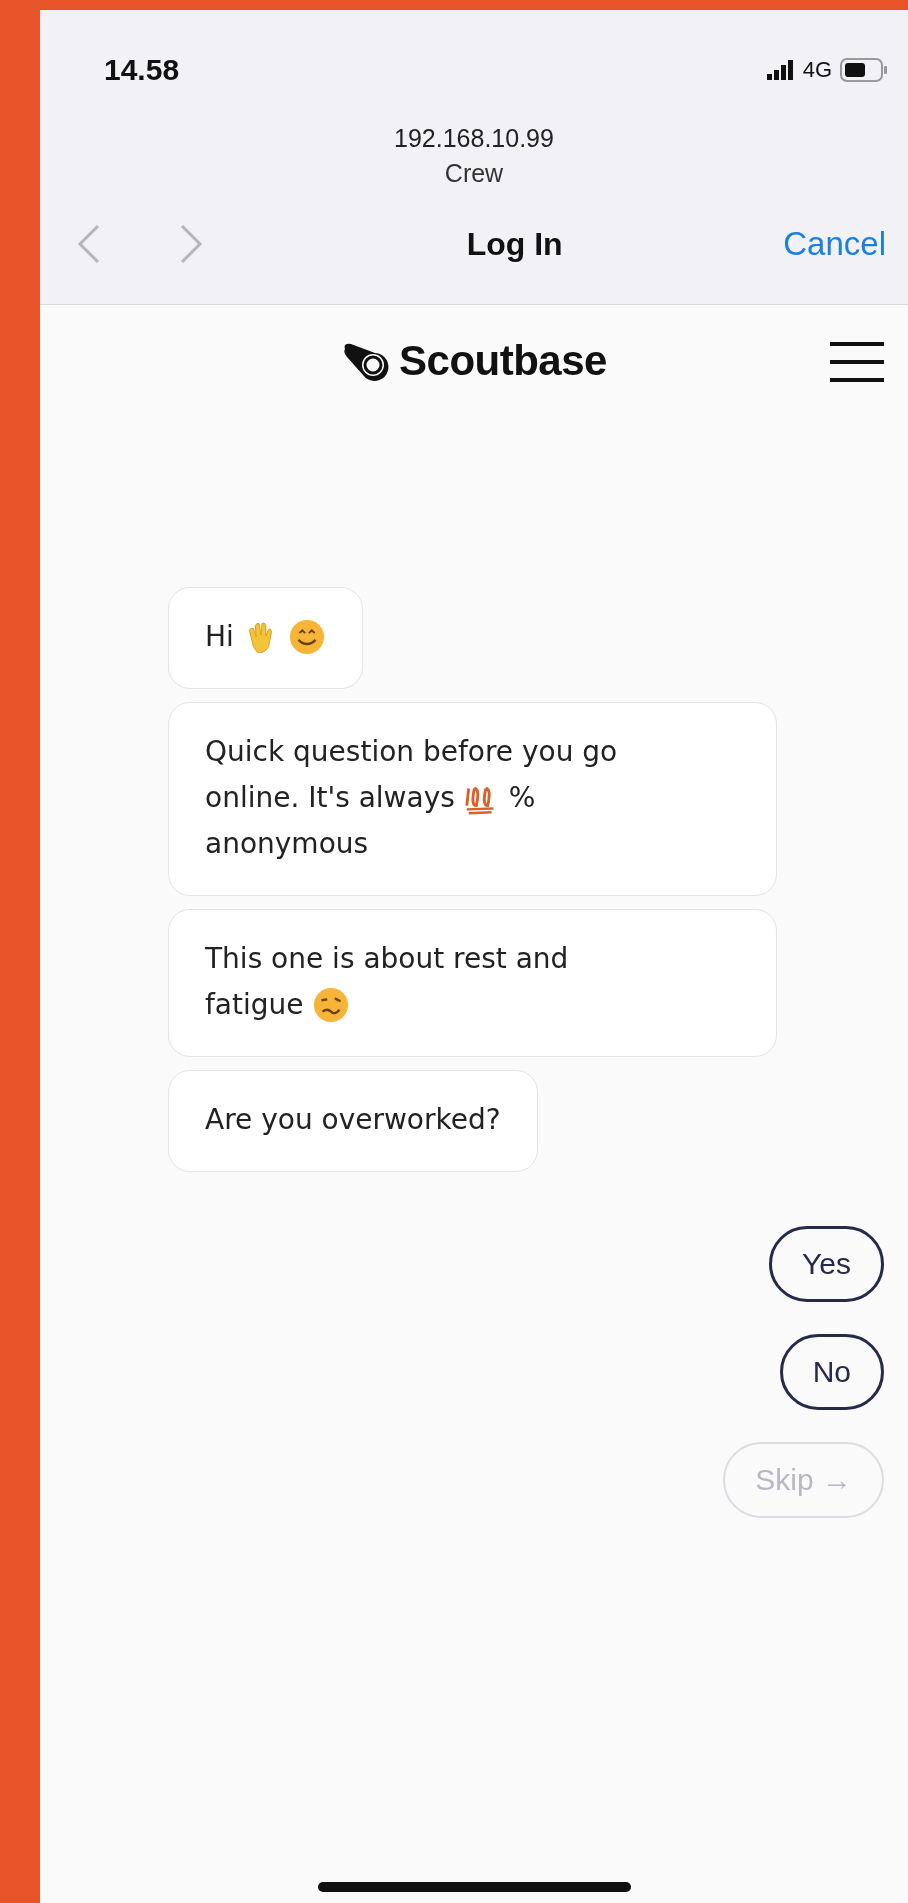 Image resolution: width=908 pixels, height=1903 pixels. I want to click on message-text: online. It's always, so click(330, 798).